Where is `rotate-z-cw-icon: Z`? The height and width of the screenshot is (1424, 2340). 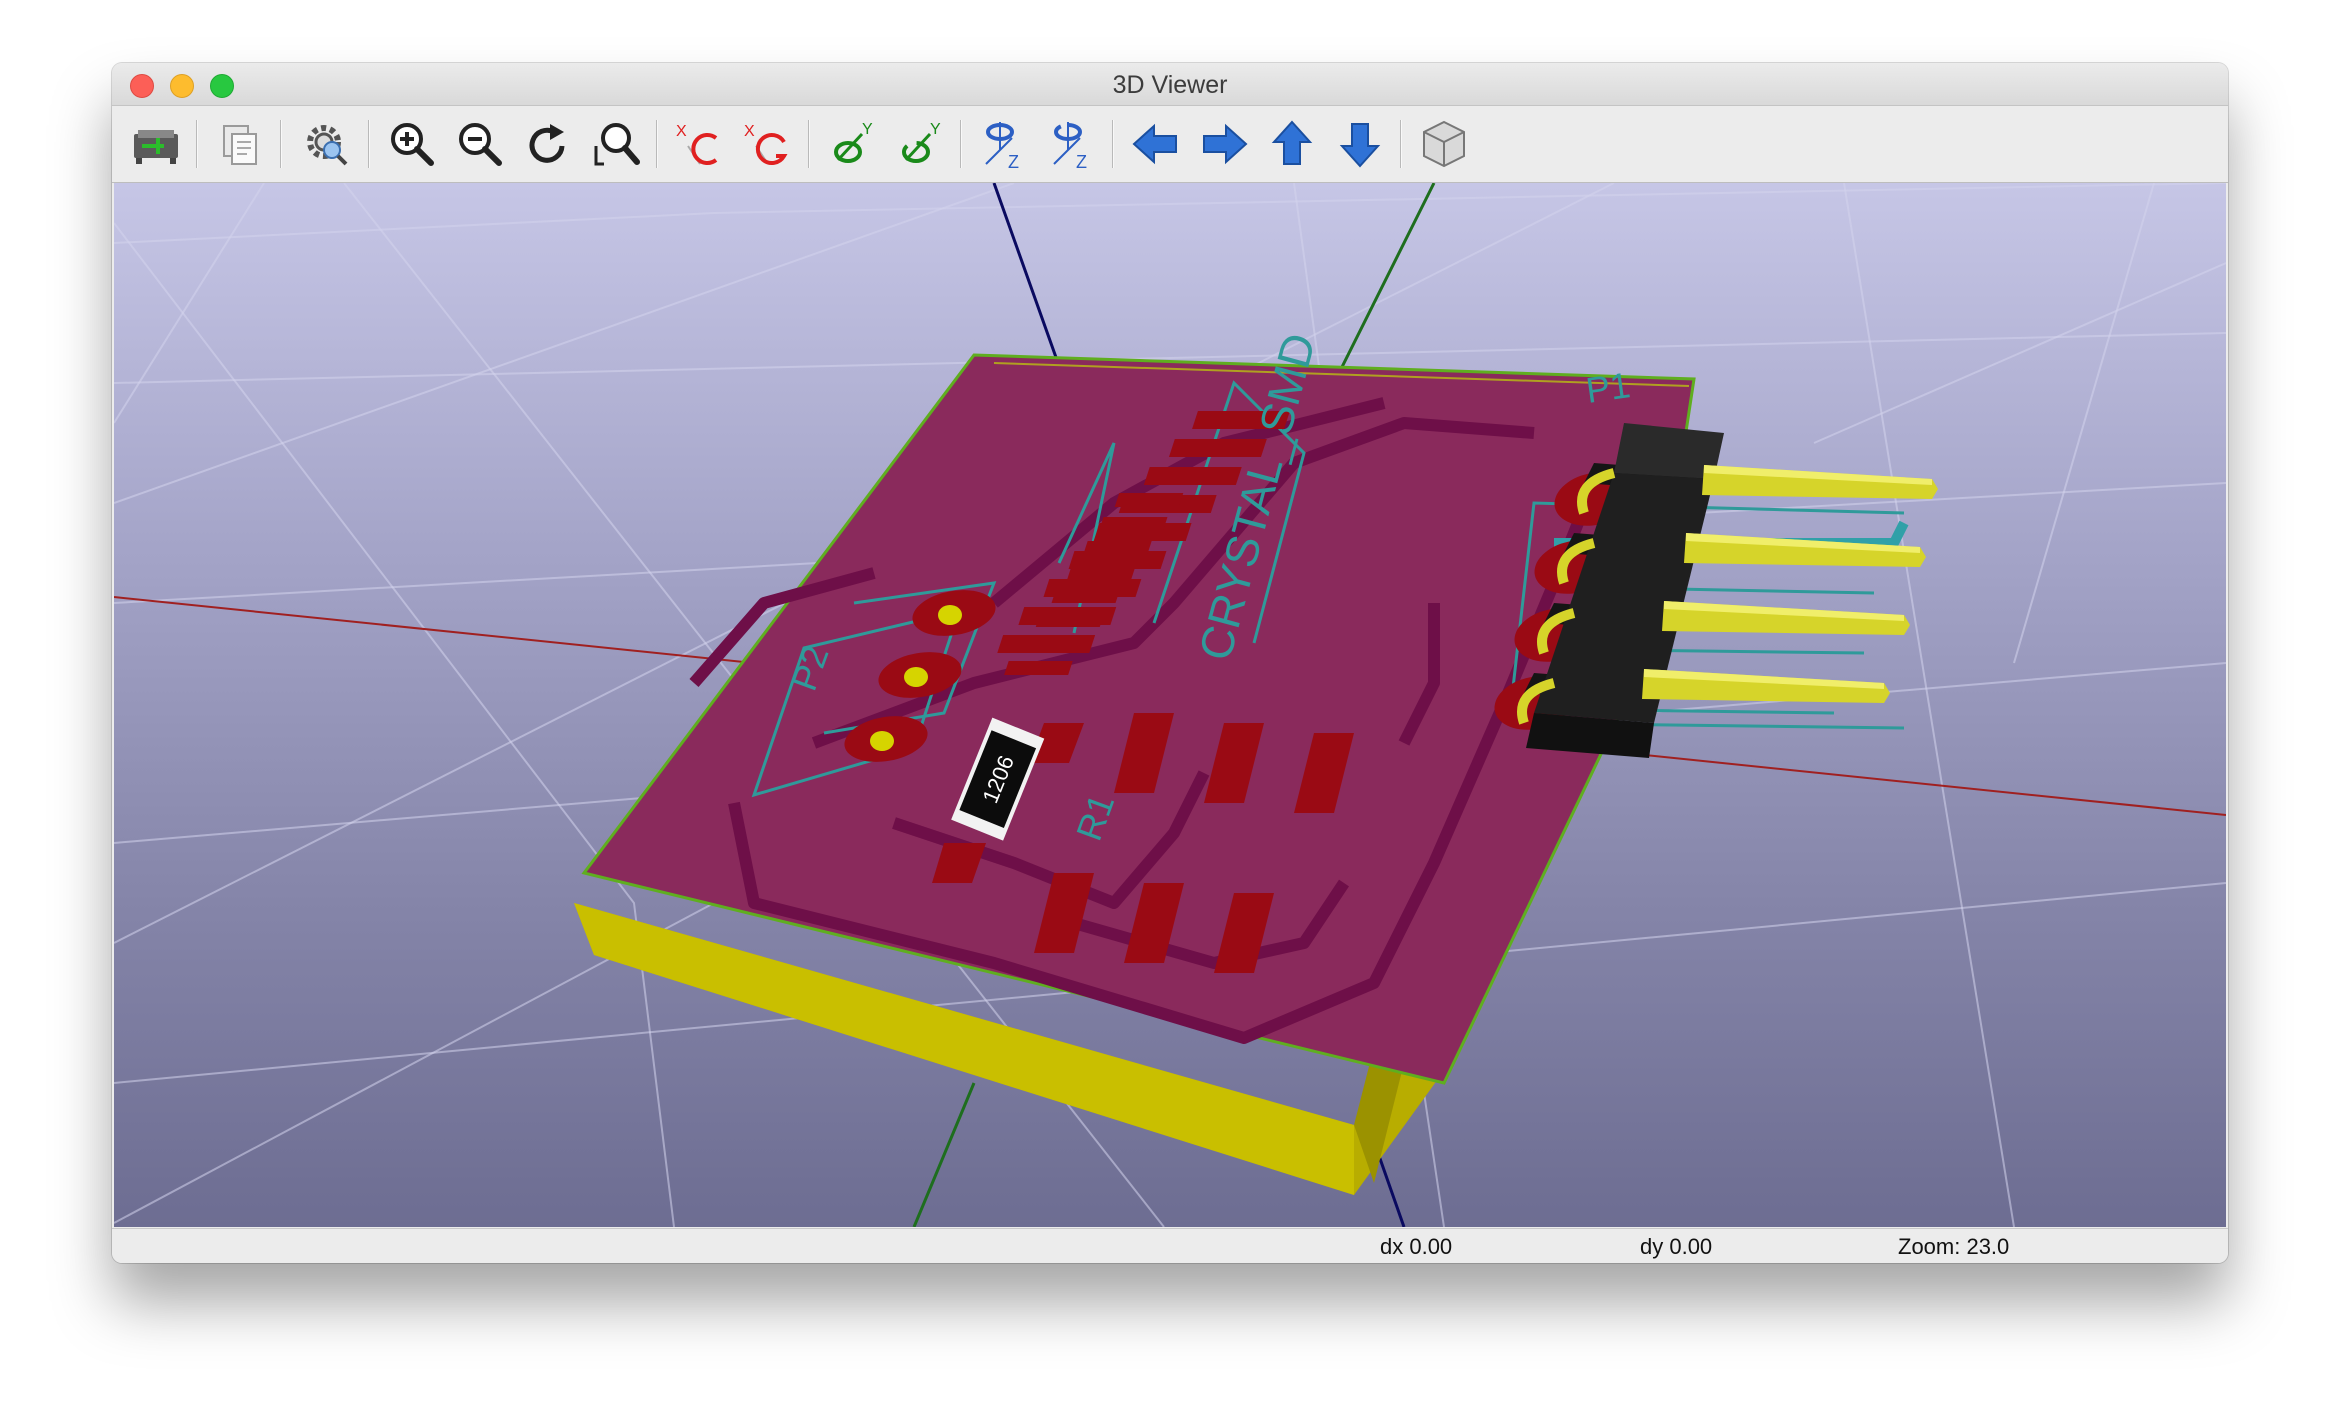 rotate-z-cw-icon: Z is located at coordinates (1004, 144).